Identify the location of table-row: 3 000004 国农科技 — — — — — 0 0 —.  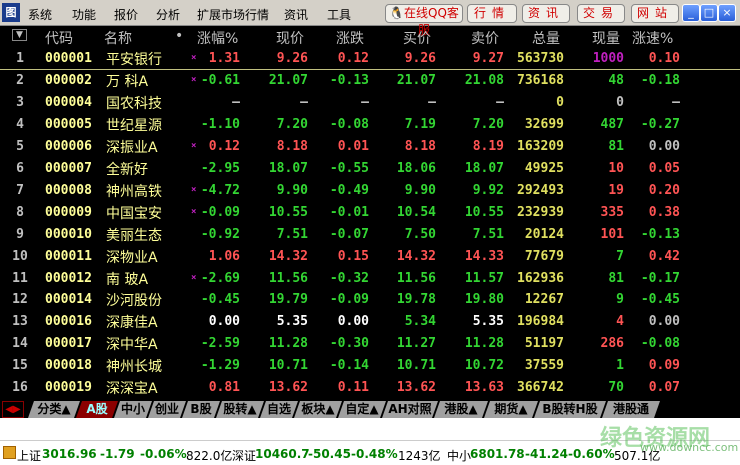
(370, 103).